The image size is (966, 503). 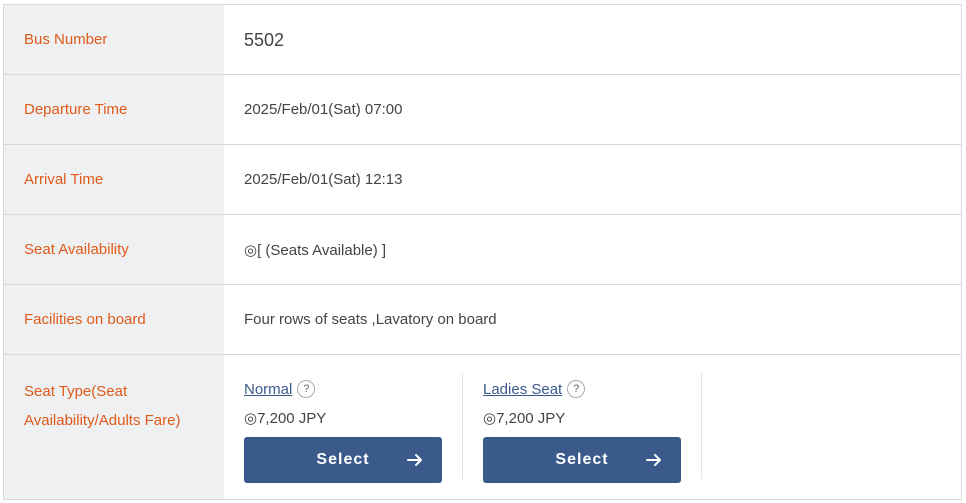 I want to click on facilities-value: Four rows of seats ,Lavatory on board, so click(x=370, y=319).